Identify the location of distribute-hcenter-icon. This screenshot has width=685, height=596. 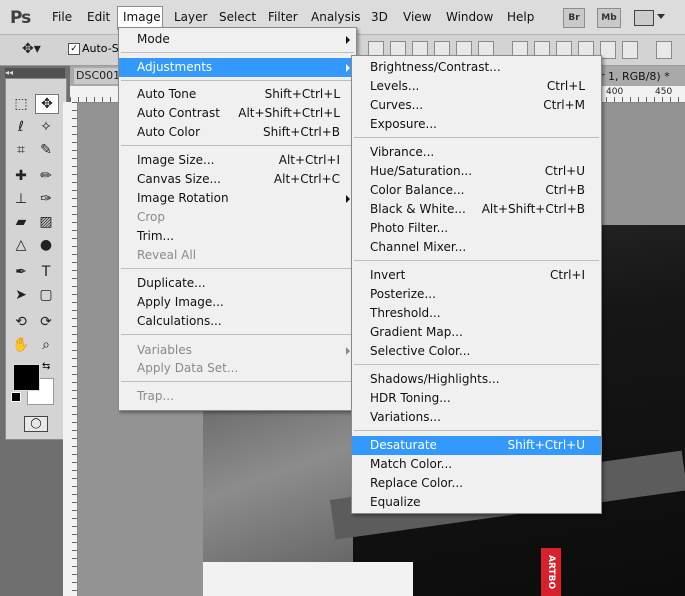
(608, 50).